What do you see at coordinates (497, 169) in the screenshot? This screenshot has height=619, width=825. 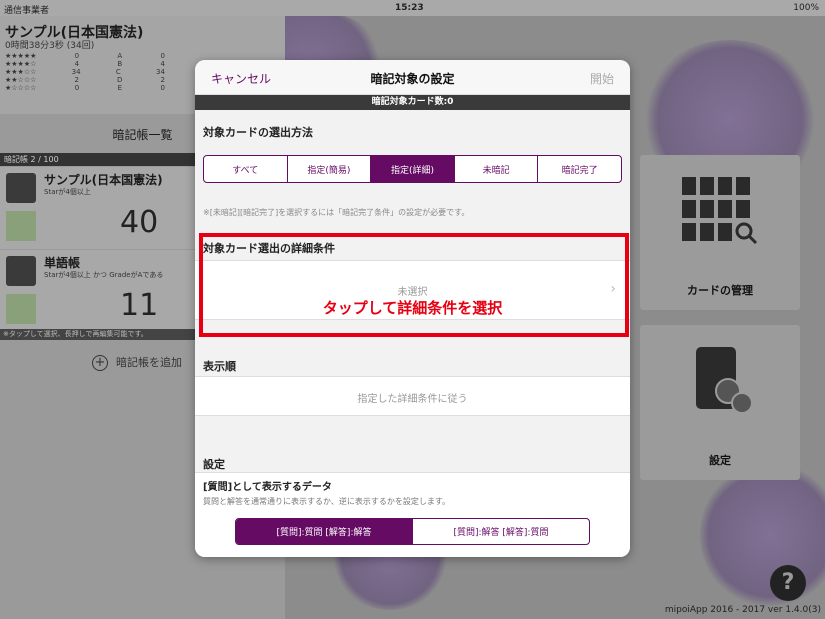 I see `segment-unlearned: 未暗記` at bounding box center [497, 169].